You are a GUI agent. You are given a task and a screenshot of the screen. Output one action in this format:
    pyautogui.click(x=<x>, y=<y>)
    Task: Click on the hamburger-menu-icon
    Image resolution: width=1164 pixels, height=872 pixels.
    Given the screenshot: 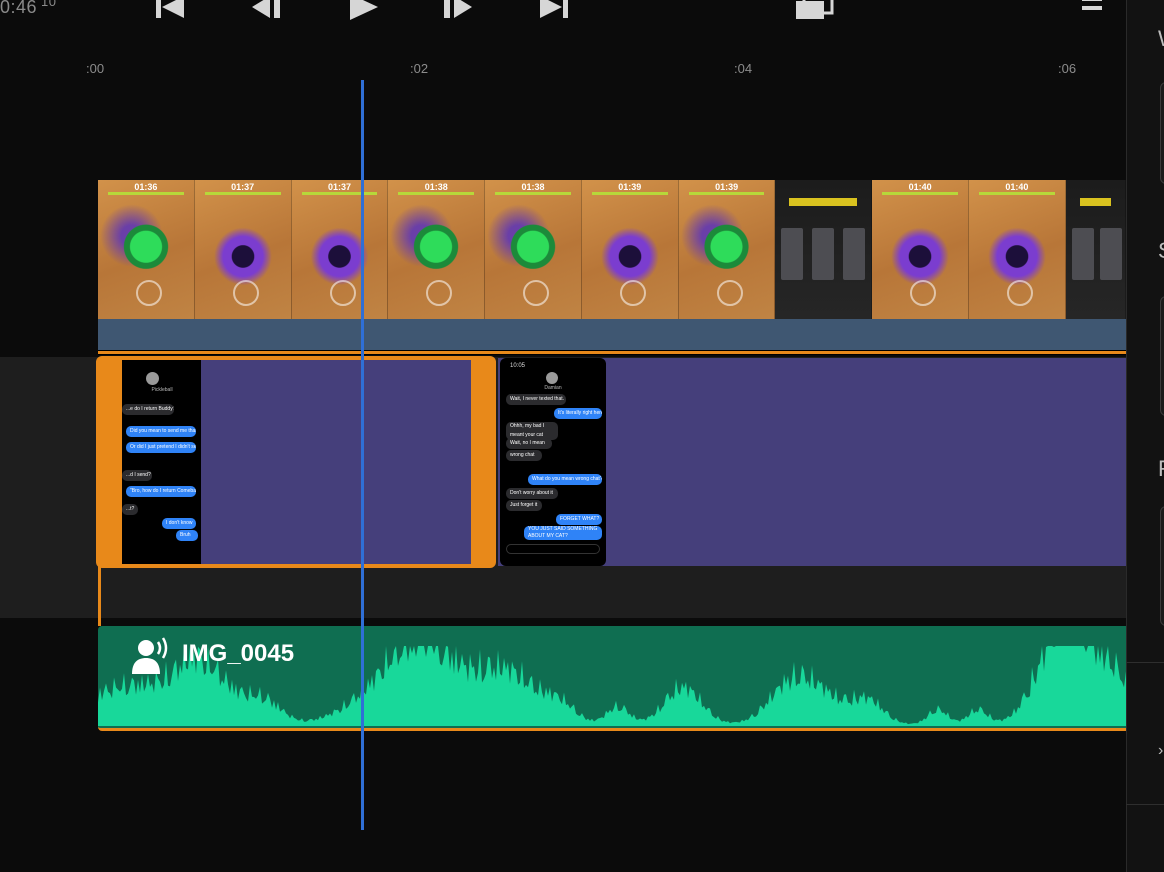 What is the action you would take?
    pyautogui.click(x=1092, y=5)
    